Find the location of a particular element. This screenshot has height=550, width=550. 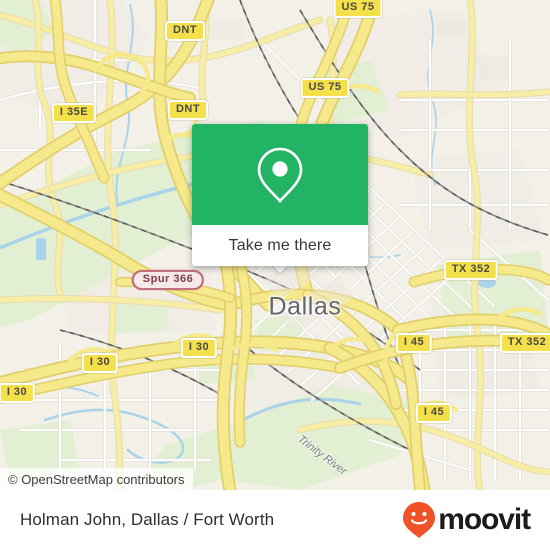

moovit-smiling-pin-icon is located at coordinates (419, 520).